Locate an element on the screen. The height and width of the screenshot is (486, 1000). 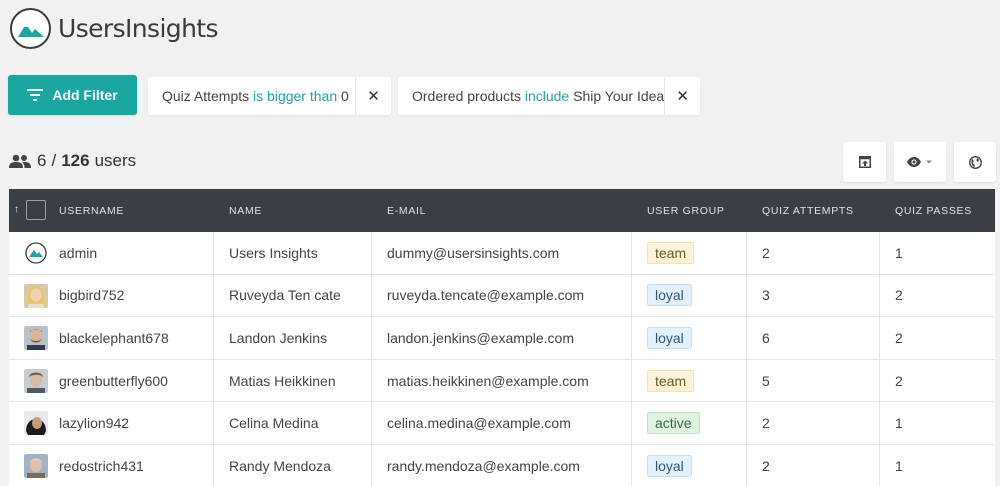
globe-button is located at coordinates (975, 162).